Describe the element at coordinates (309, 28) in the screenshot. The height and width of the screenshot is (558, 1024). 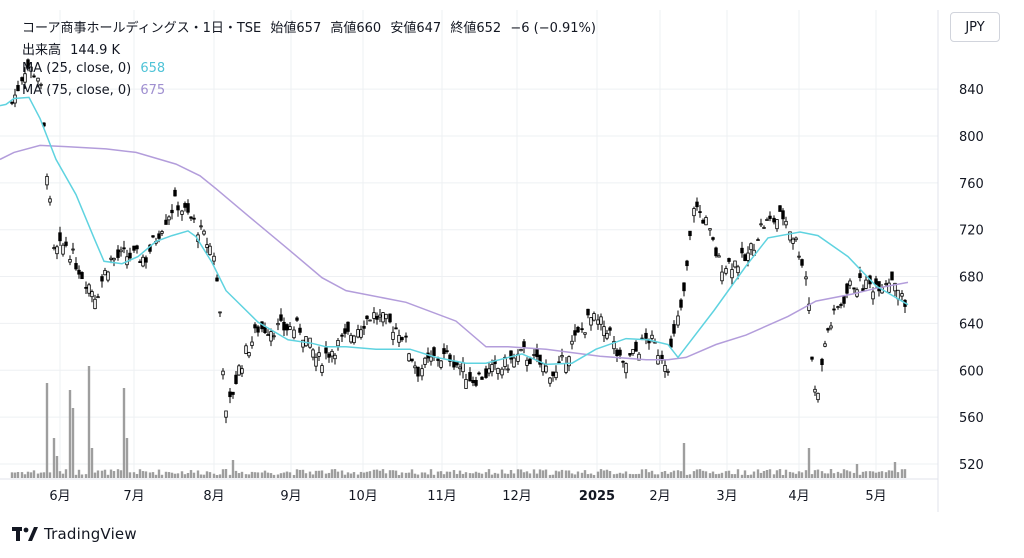
I see `open-value: 657` at that location.